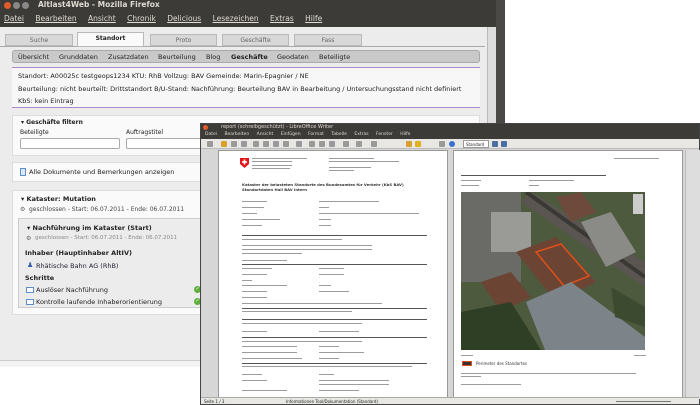 The width and height of the screenshot is (700, 405). What do you see at coordinates (692, 274) in the screenshot?
I see `document-scrollbar` at bounding box center [692, 274].